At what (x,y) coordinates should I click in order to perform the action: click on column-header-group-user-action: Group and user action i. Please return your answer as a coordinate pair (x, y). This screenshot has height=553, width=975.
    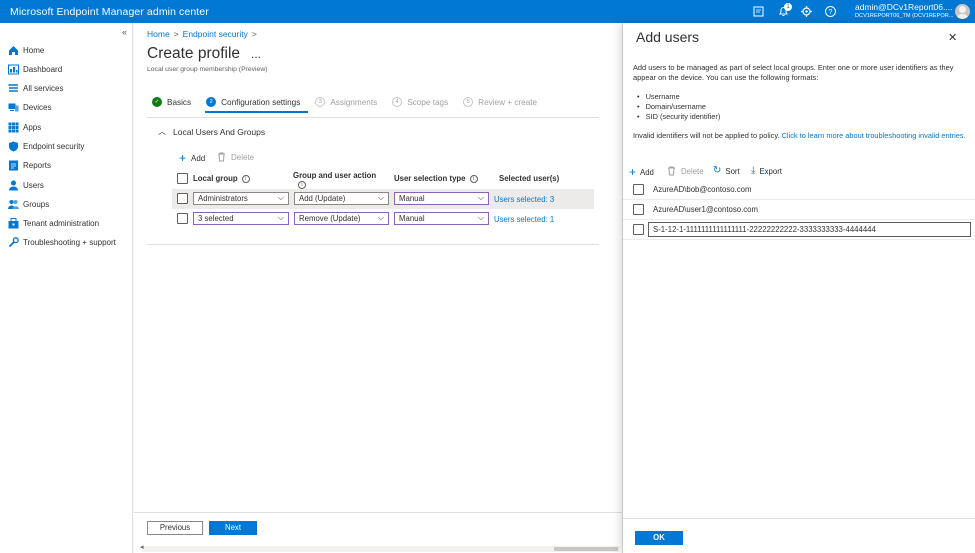
    Looking at the image, I should click on (338, 180).